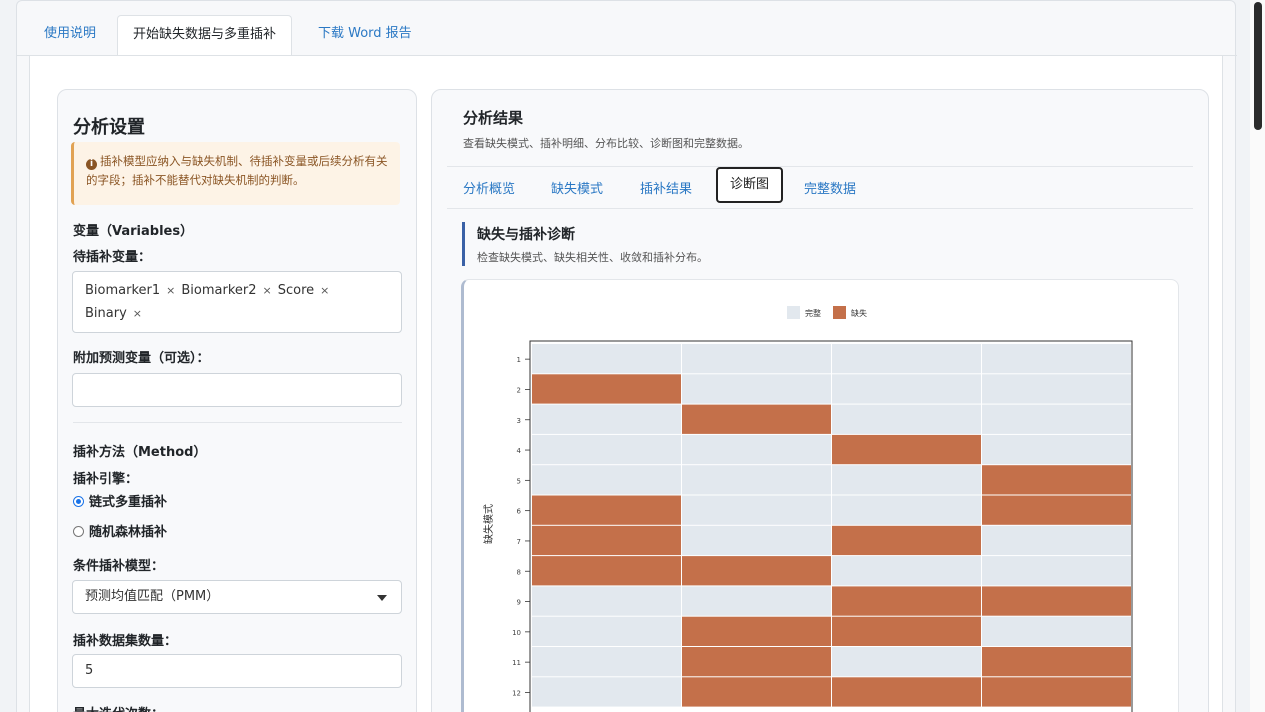 The image size is (1265, 712). I want to click on cond-model-select: 预测均值匹配（PMM）, so click(237, 597).